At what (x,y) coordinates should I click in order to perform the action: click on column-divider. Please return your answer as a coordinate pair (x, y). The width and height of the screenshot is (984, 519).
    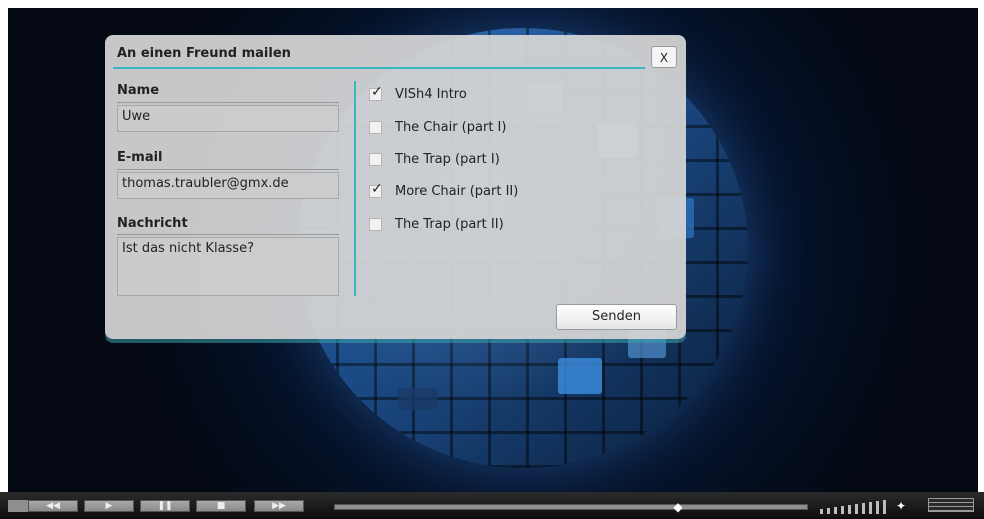
    Looking at the image, I should click on (355, 188).